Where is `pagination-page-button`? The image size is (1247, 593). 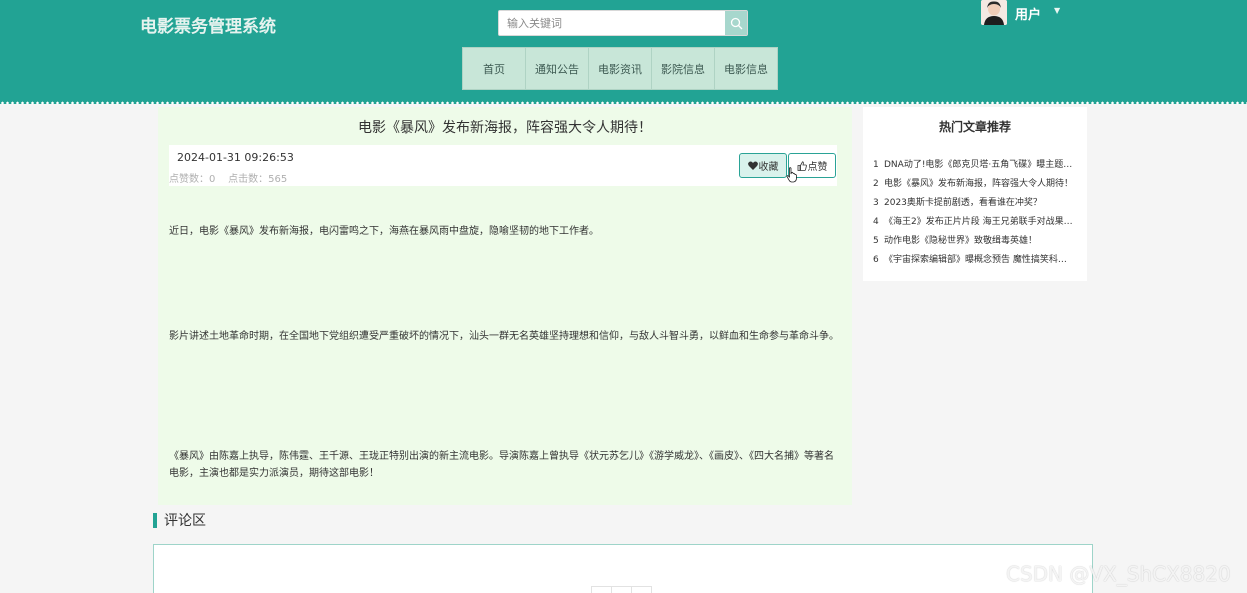
pagination-page-button is located at coordinates (621, 589).